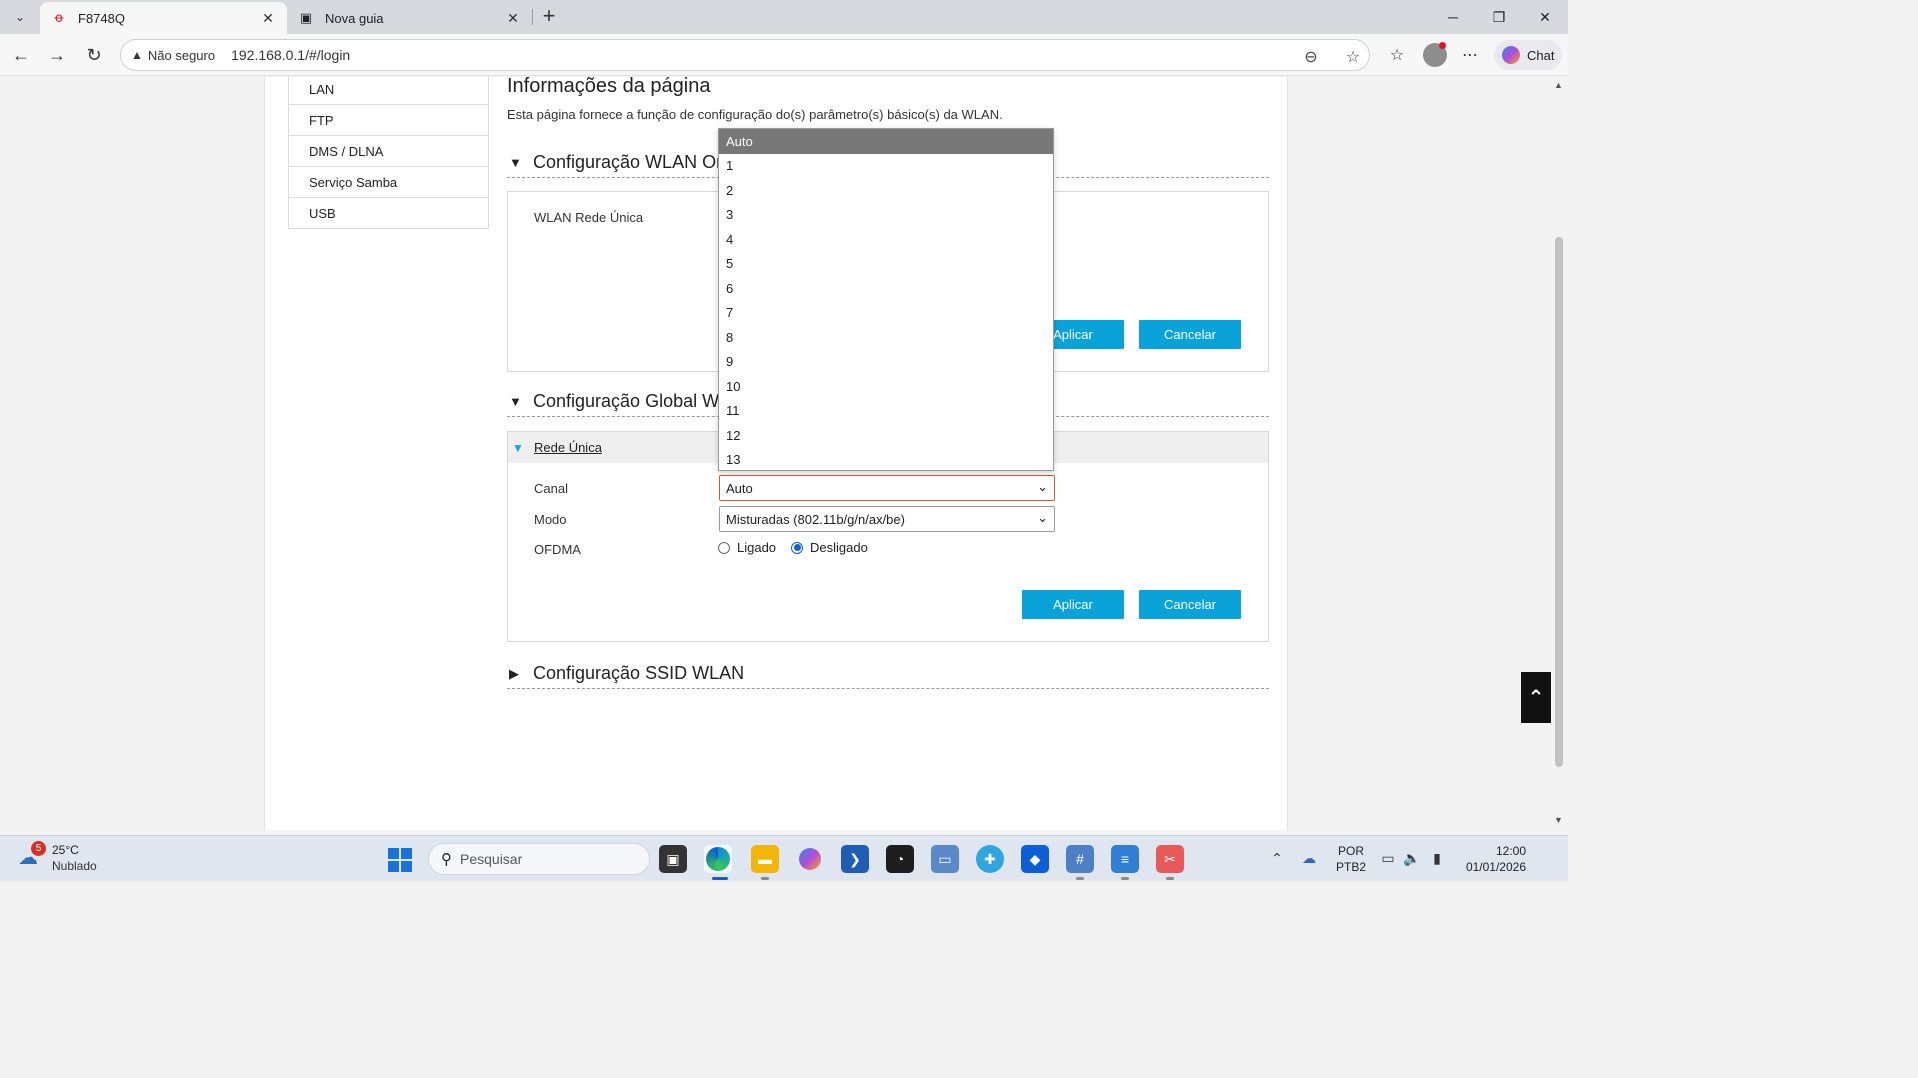  I want to click on canal-value: Auto, so click(739, 488).